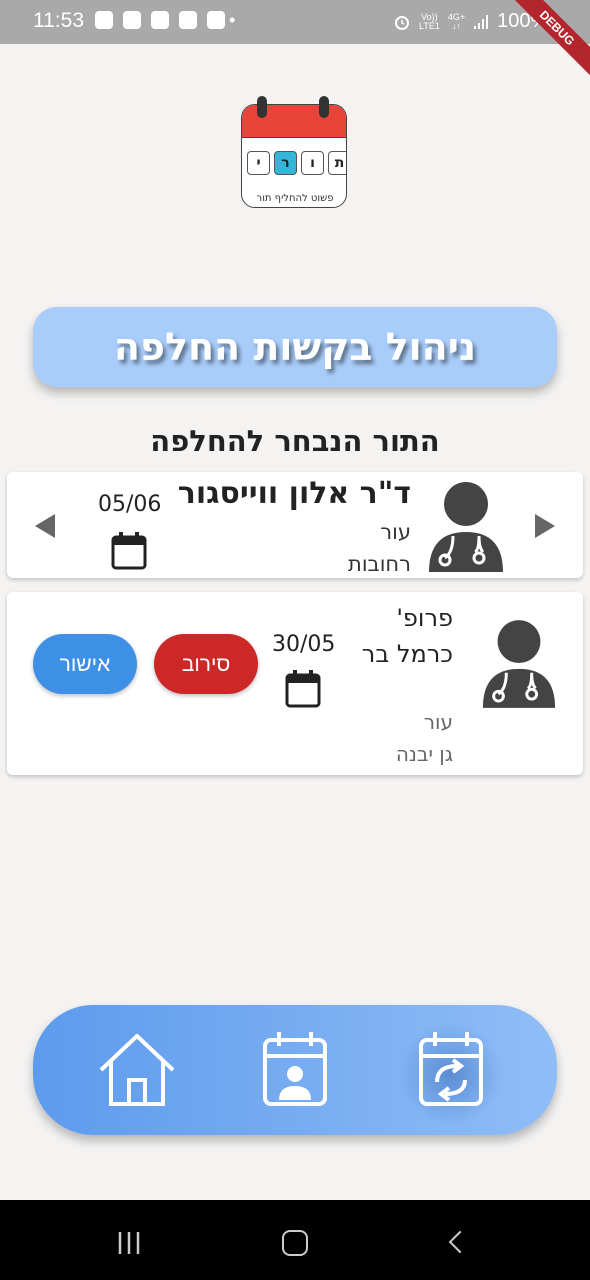 Image resolution: width=590 pixels, height=1280 pixels. Describe the element at coordinates (456, 25) in the screenshot. I see `network-arrows-icon: ↓↑` at that location.